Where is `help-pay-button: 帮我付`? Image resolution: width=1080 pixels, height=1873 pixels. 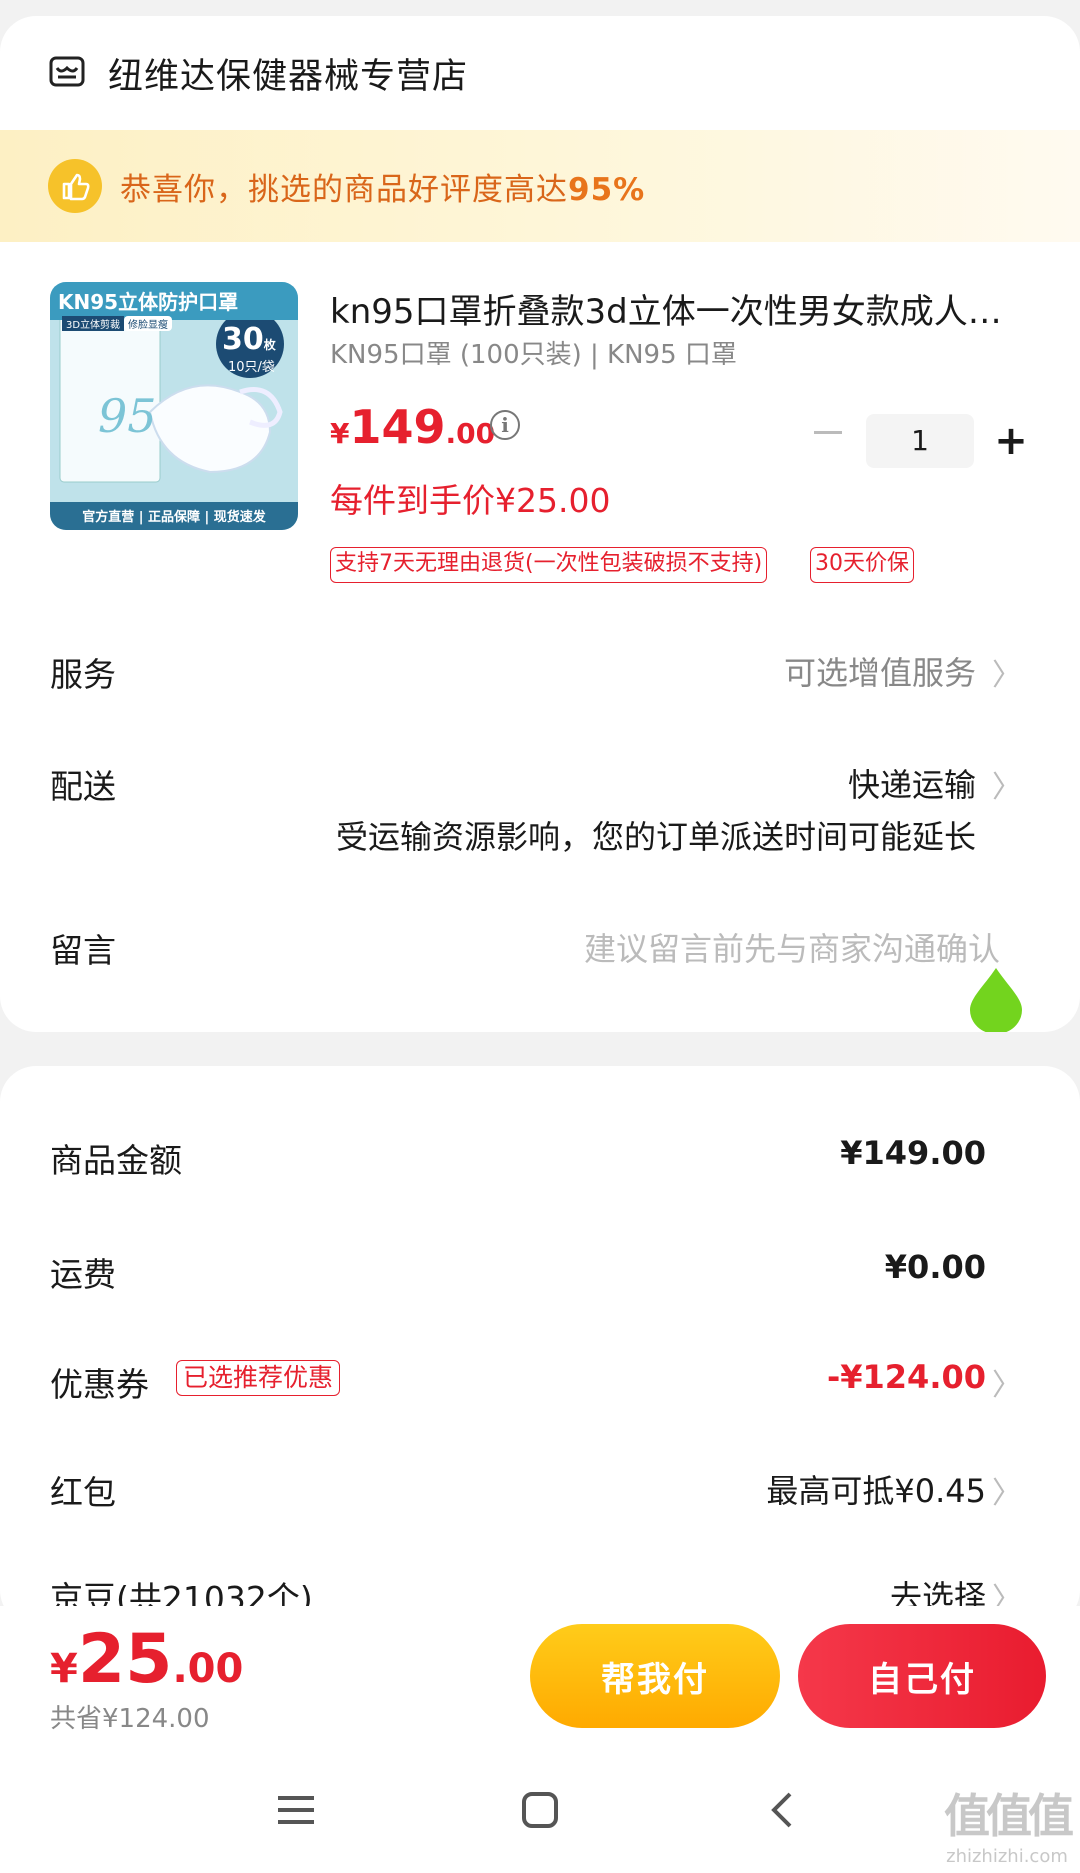
help-pay-button: 帮我付 is located at coordinates (655, 1676).